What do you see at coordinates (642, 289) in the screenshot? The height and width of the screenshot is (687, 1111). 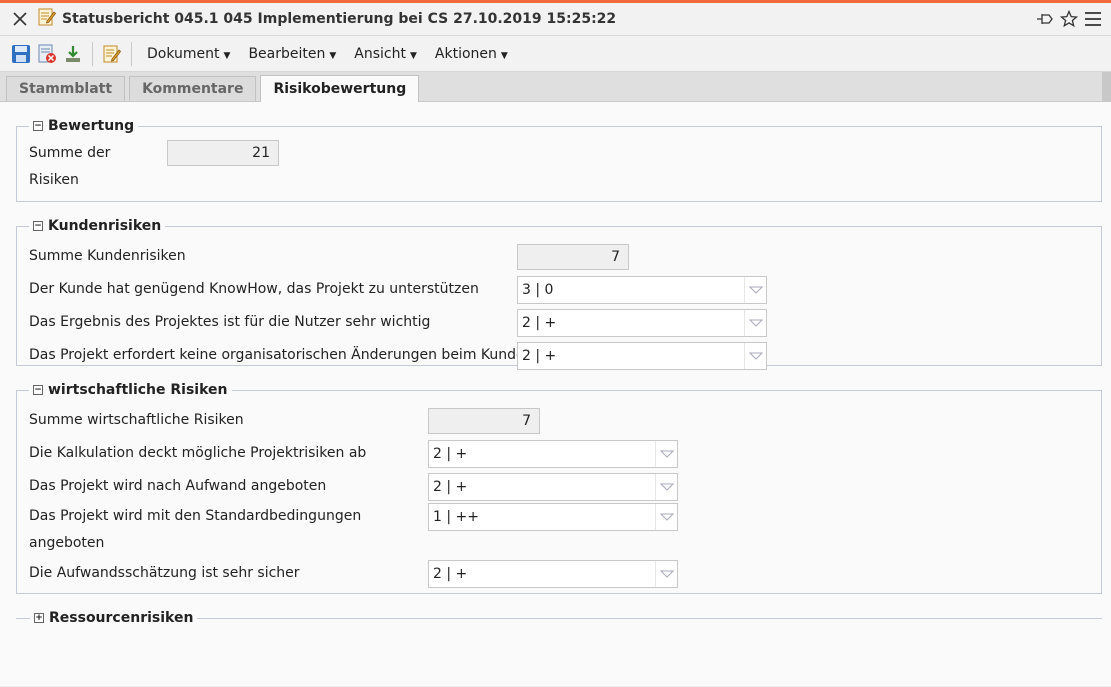 I see `risk-rating-select: 3 | 0` at bounding box center [642, 289].